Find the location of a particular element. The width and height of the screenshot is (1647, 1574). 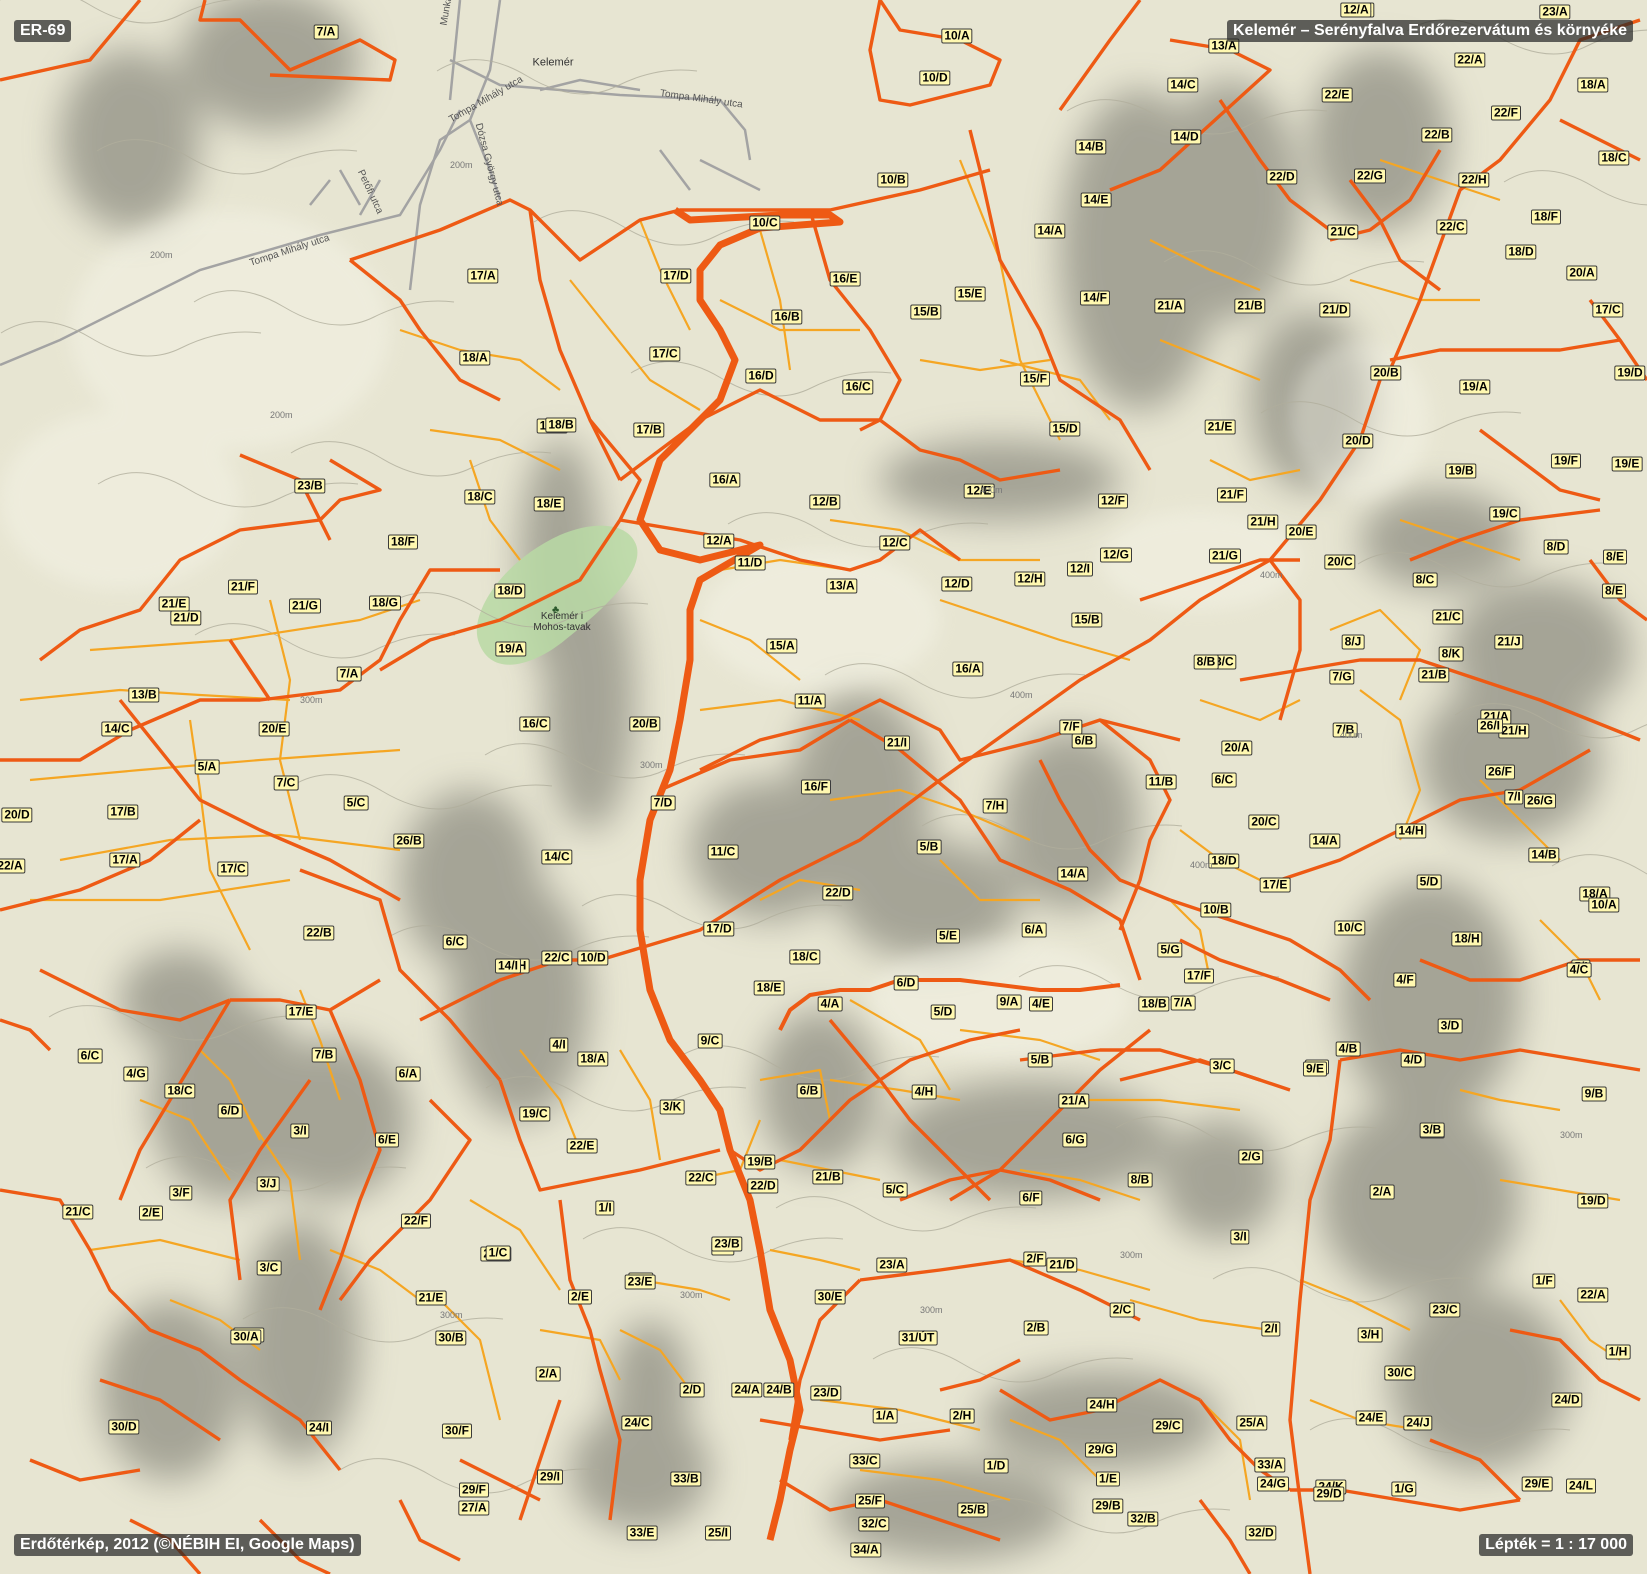

subcompartment-label: 12/F is located at coordinates (1113, 501).